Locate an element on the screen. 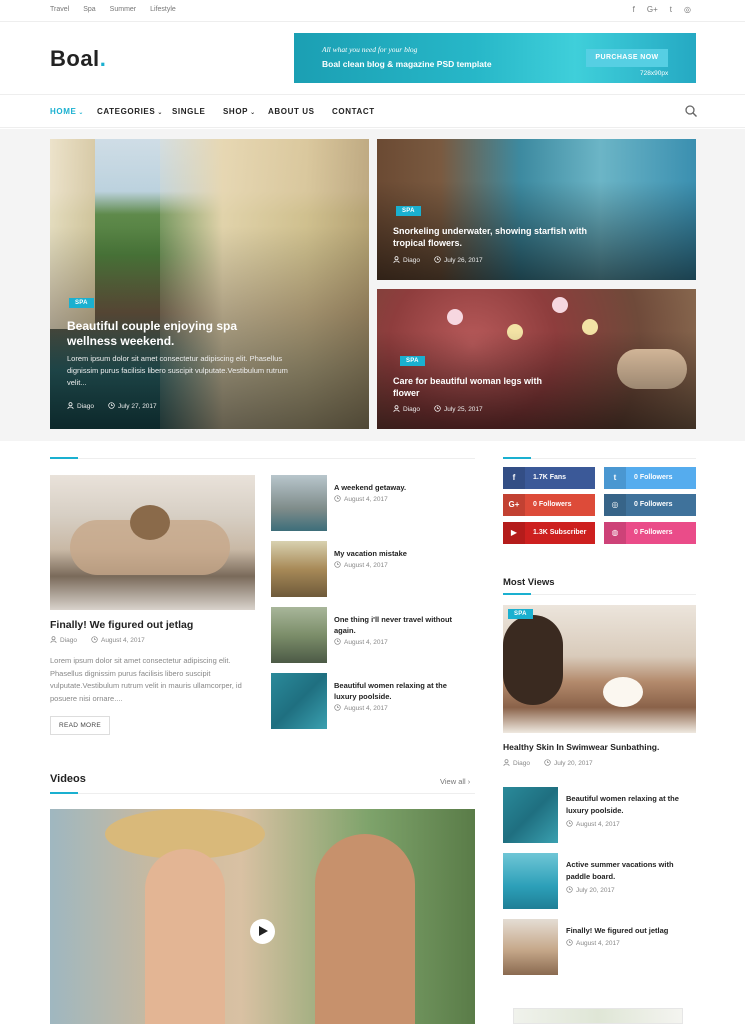 This screenshot has height=1024, width=745. date-text: July 26, 2017 is located at coordinates (463, 260).